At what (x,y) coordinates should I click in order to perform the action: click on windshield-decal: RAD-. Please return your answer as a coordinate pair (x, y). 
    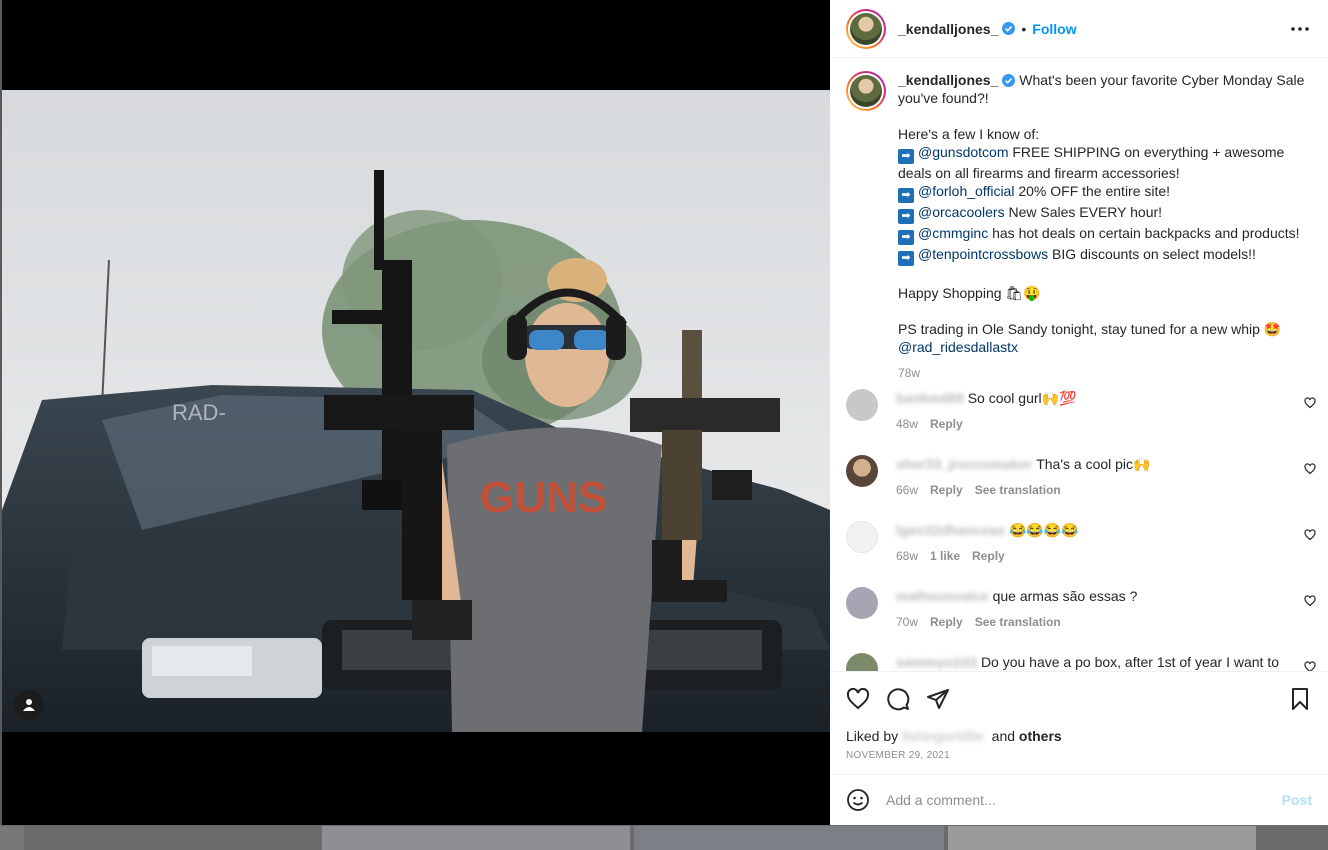
    Looking at the image, I should click on (199, 412).